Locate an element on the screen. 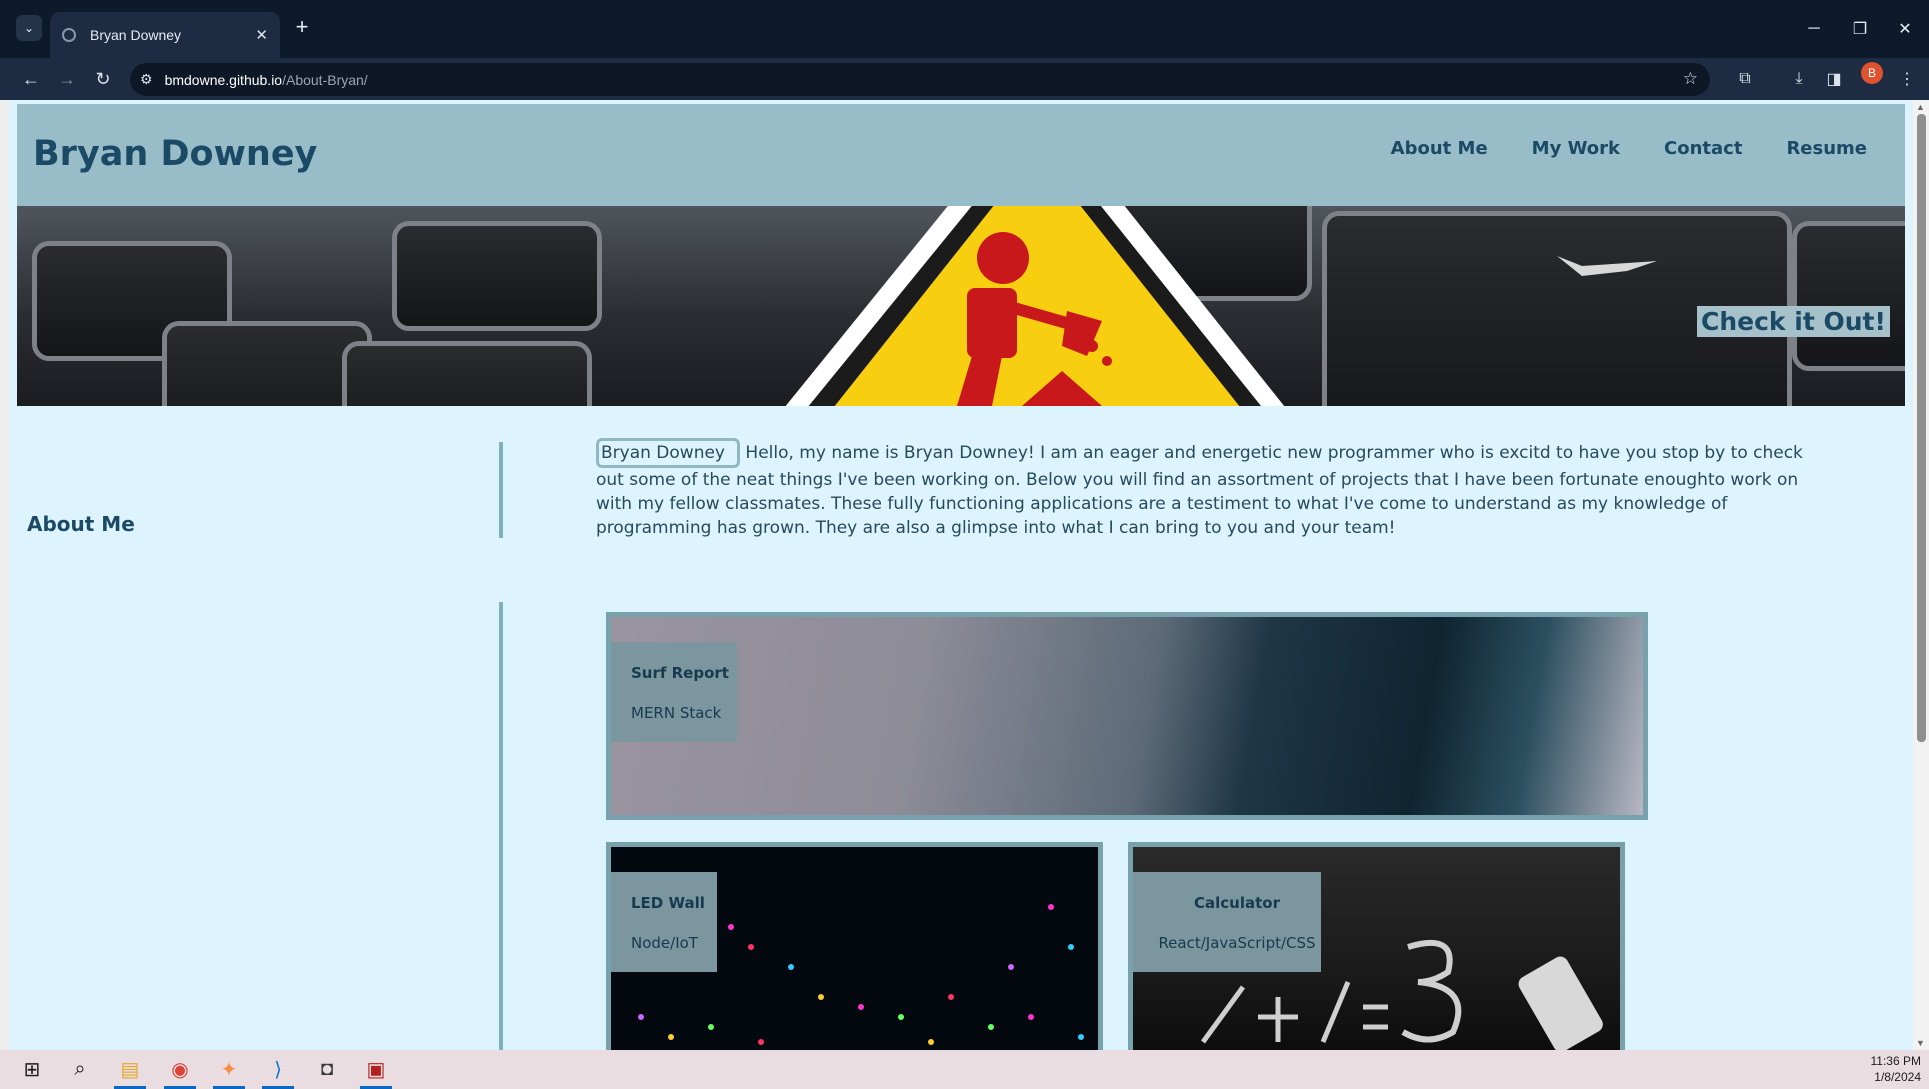 This screenshot has width=1929, height=1089. app-diamond-icon: ✦ is located at coordinates (229, 1071).